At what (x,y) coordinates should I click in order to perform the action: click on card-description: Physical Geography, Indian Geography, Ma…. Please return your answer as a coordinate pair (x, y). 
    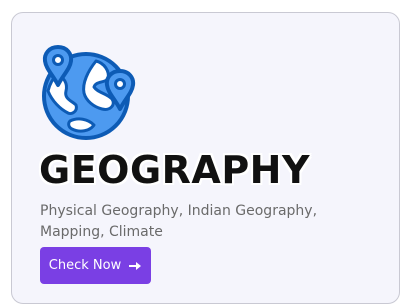
    Looking at the image, I should click on (179, 221).